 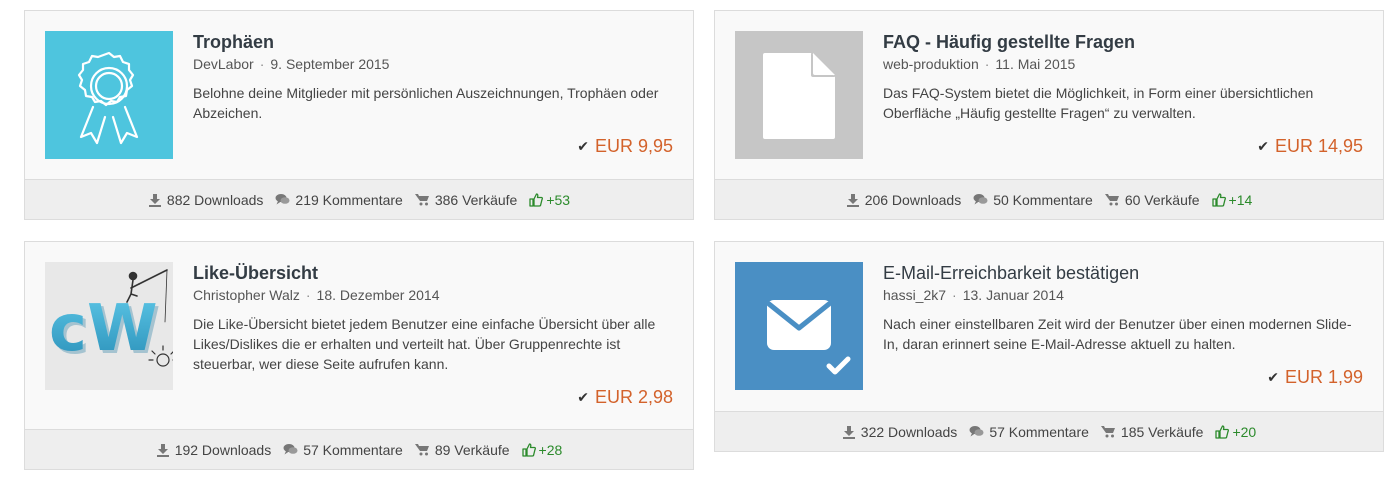 What do you see at coordinates (914, 295) in the screenshot?
I see `product-author: hassi_2k7` at bounding box center [914, 295].